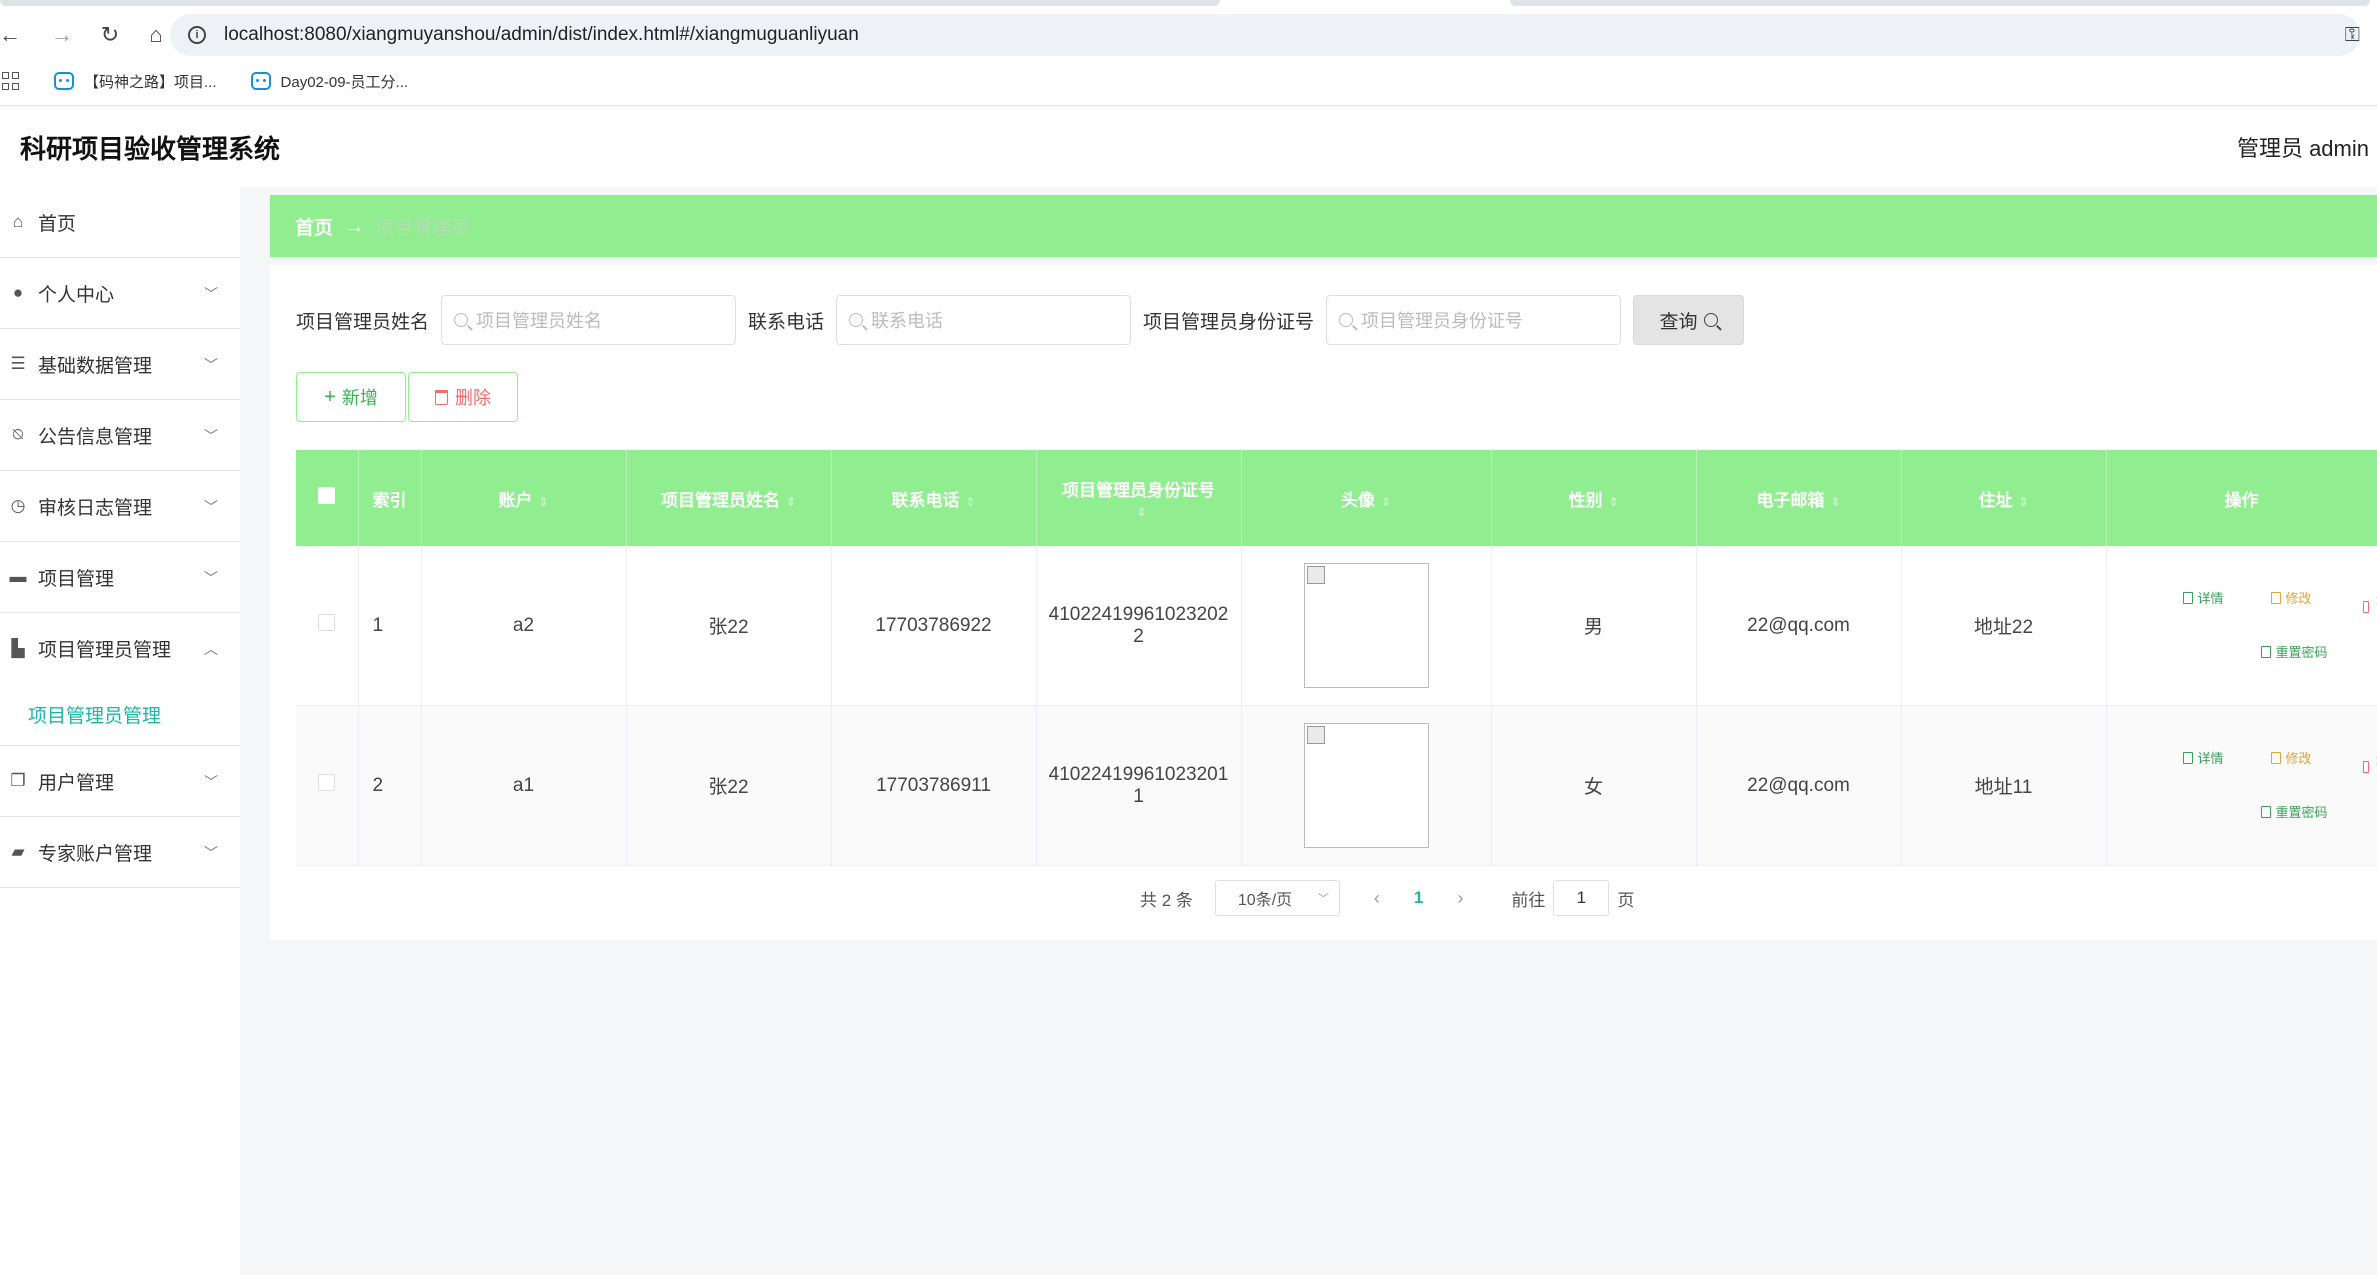 The width and height of the screenshot is (2377, 1275). Describe the element at coordinates (120, 577) in the screenshot. I see `sidebar-item-project: ▬ 项目管理 ﹀` at that location.